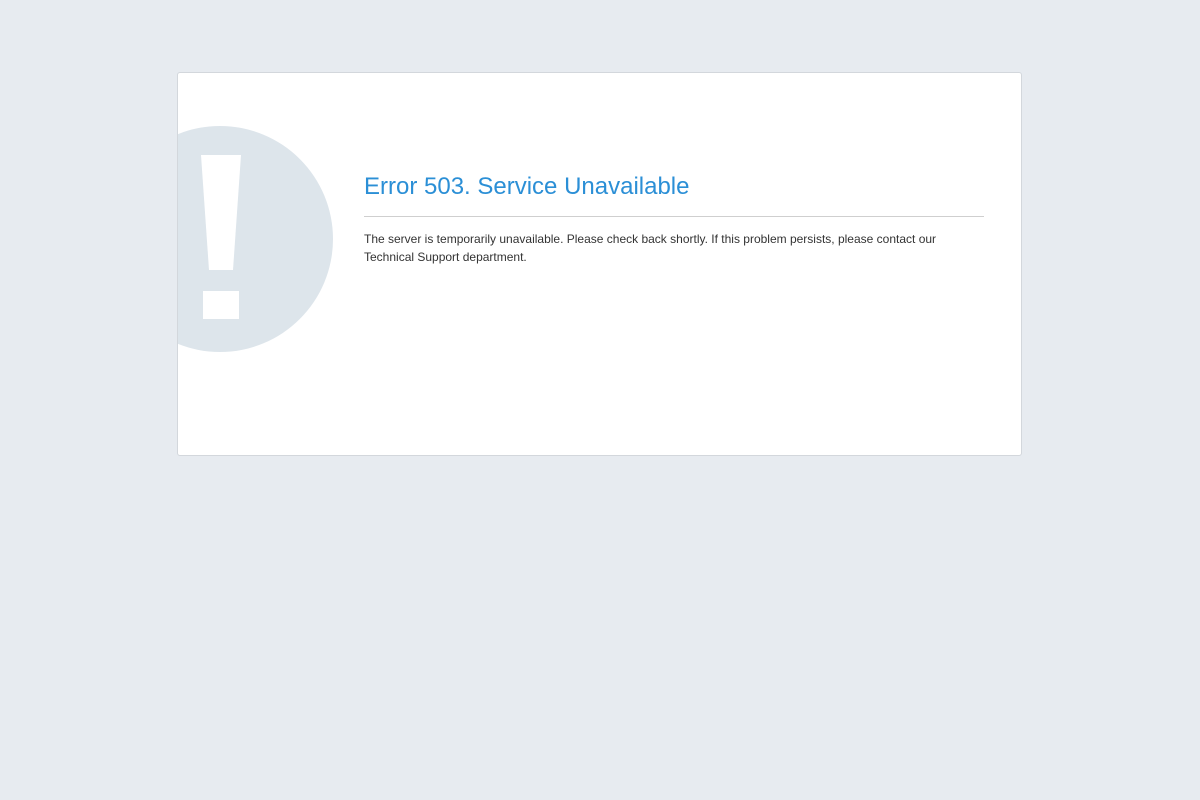  Describe the element at coordinates (255, 239) in the screenshot. I see `exclamation-icon` at that location.